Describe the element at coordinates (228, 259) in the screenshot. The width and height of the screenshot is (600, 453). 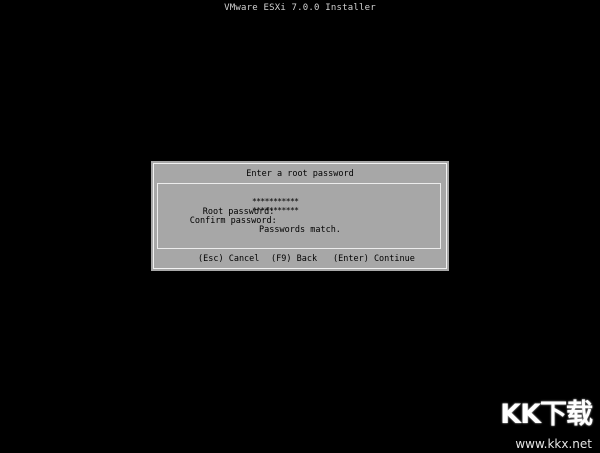
I see `cancel-action: (Esc) Cancel` at that location.